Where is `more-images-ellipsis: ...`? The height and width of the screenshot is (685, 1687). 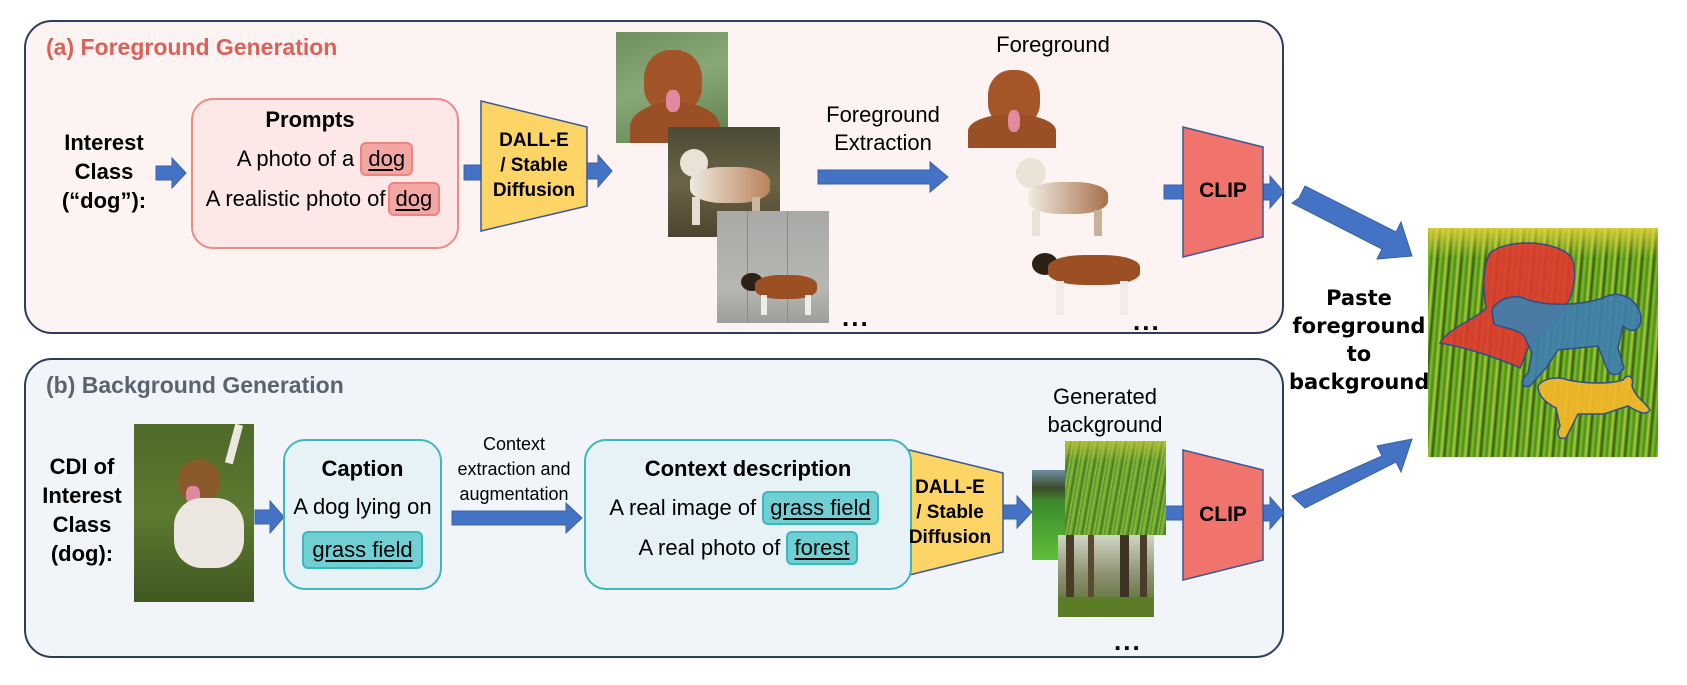
more-images-ellipsis: ... is located at coordinates (856, 317).